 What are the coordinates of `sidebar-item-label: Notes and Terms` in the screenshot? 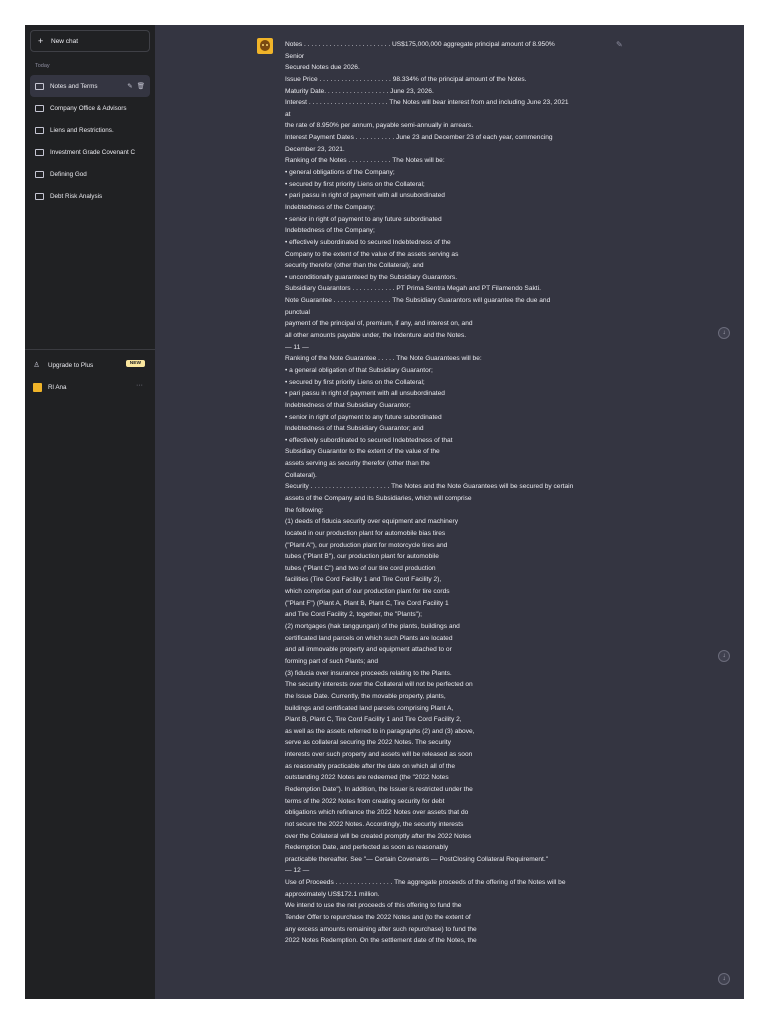 It's located at (74, 86).